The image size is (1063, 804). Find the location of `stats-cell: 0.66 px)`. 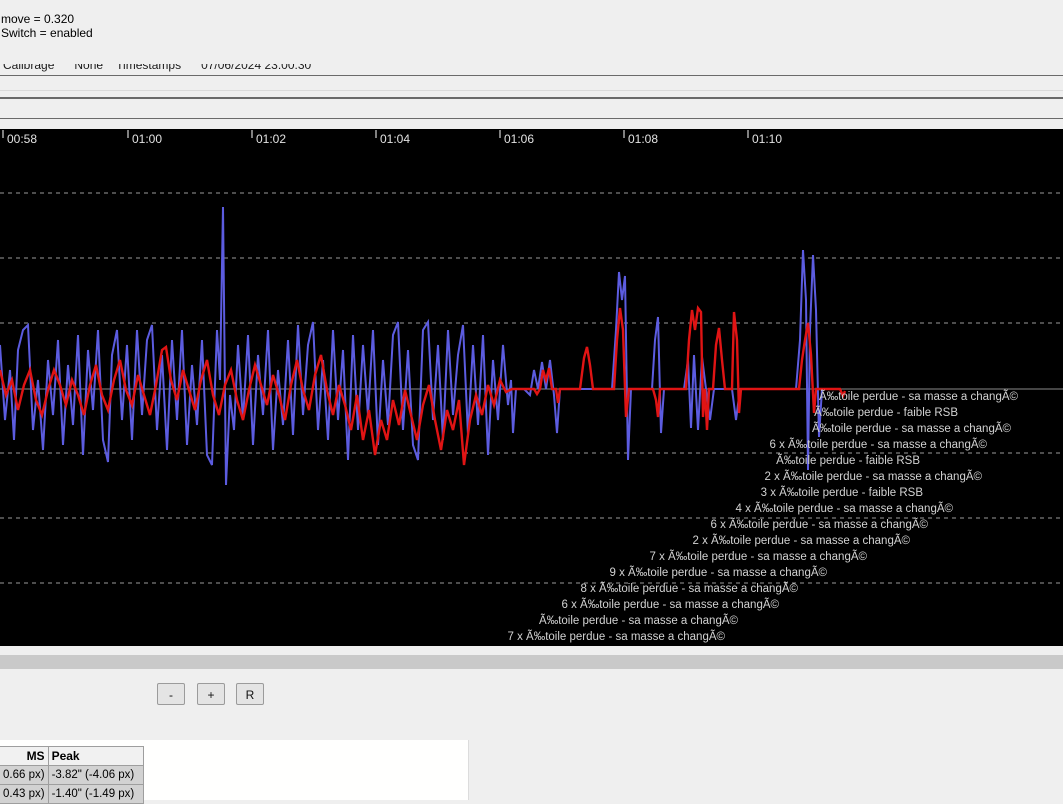

stats-cell: 0.66 px) is located at coordinates (24, 775).